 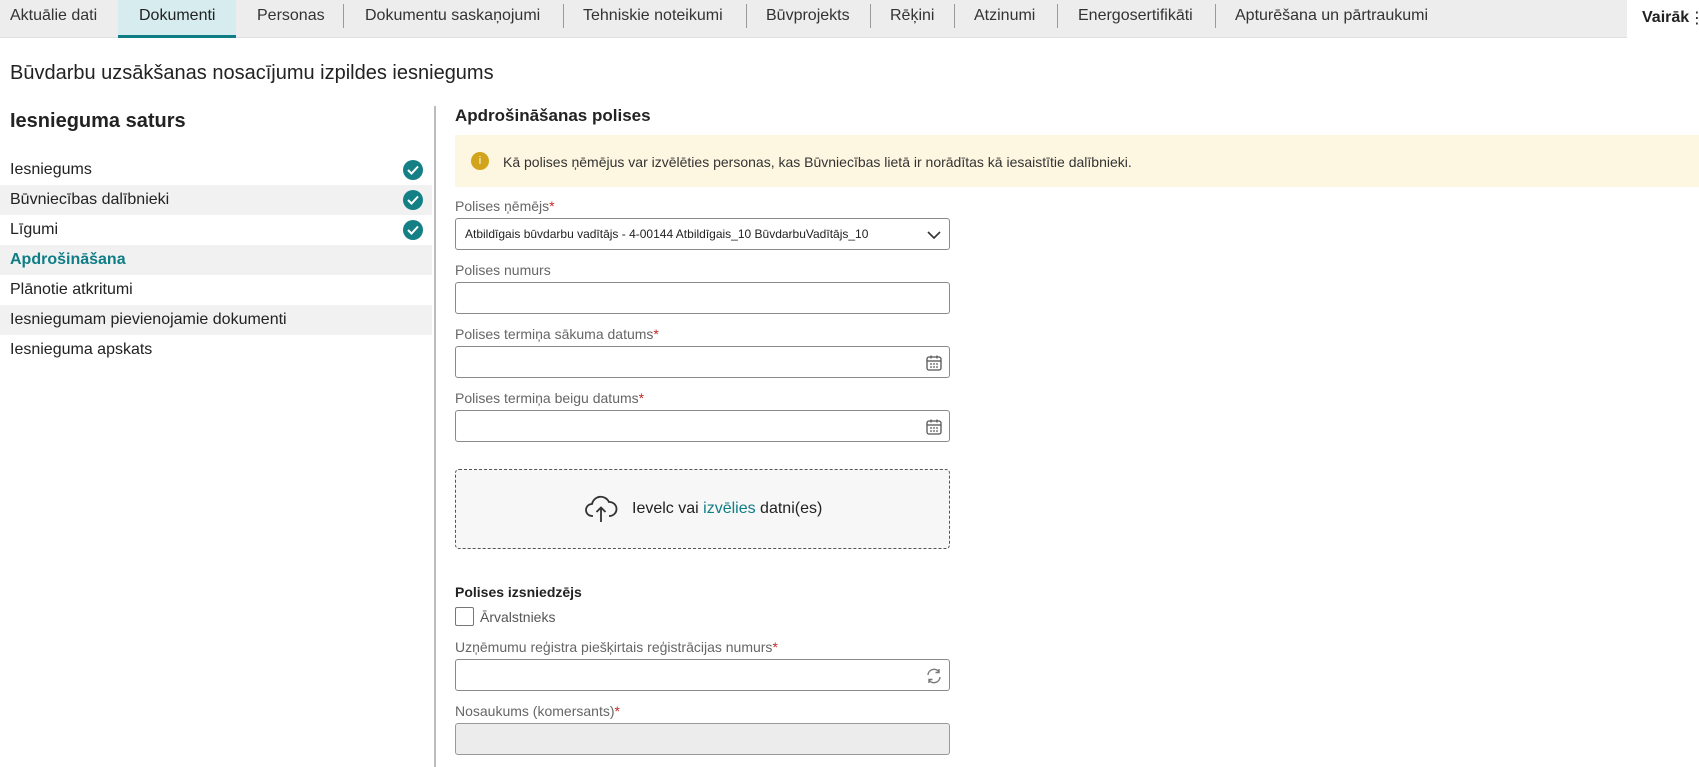 What do you see at coordinates (216, 290) in the screenshot?
I see `sidebar-item-planotie-atkritumi: Plānotie atkritumi` at bounding box center [216, 290].